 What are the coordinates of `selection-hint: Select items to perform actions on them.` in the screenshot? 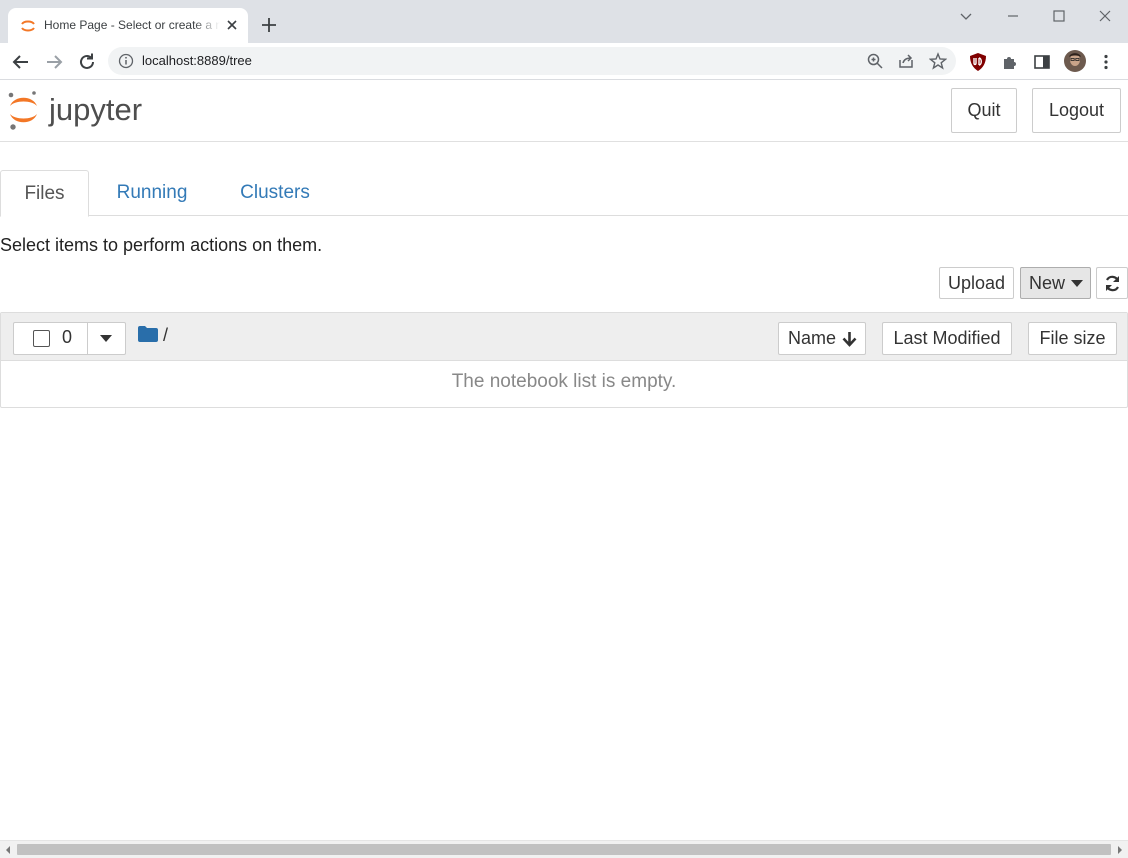 It's located at (161, 245).